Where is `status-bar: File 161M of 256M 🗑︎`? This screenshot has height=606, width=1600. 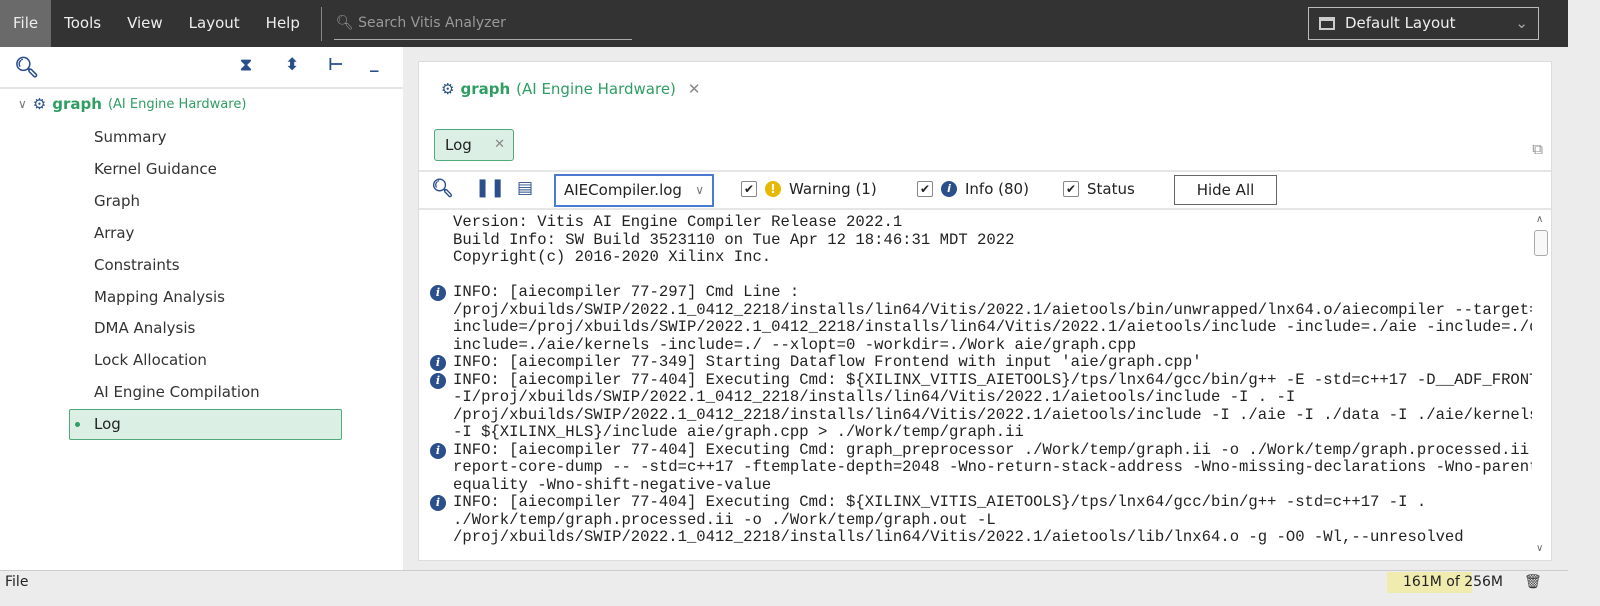 status-bar: File 161M of 256M 🗑︎ is located at coordinates (784, 581).